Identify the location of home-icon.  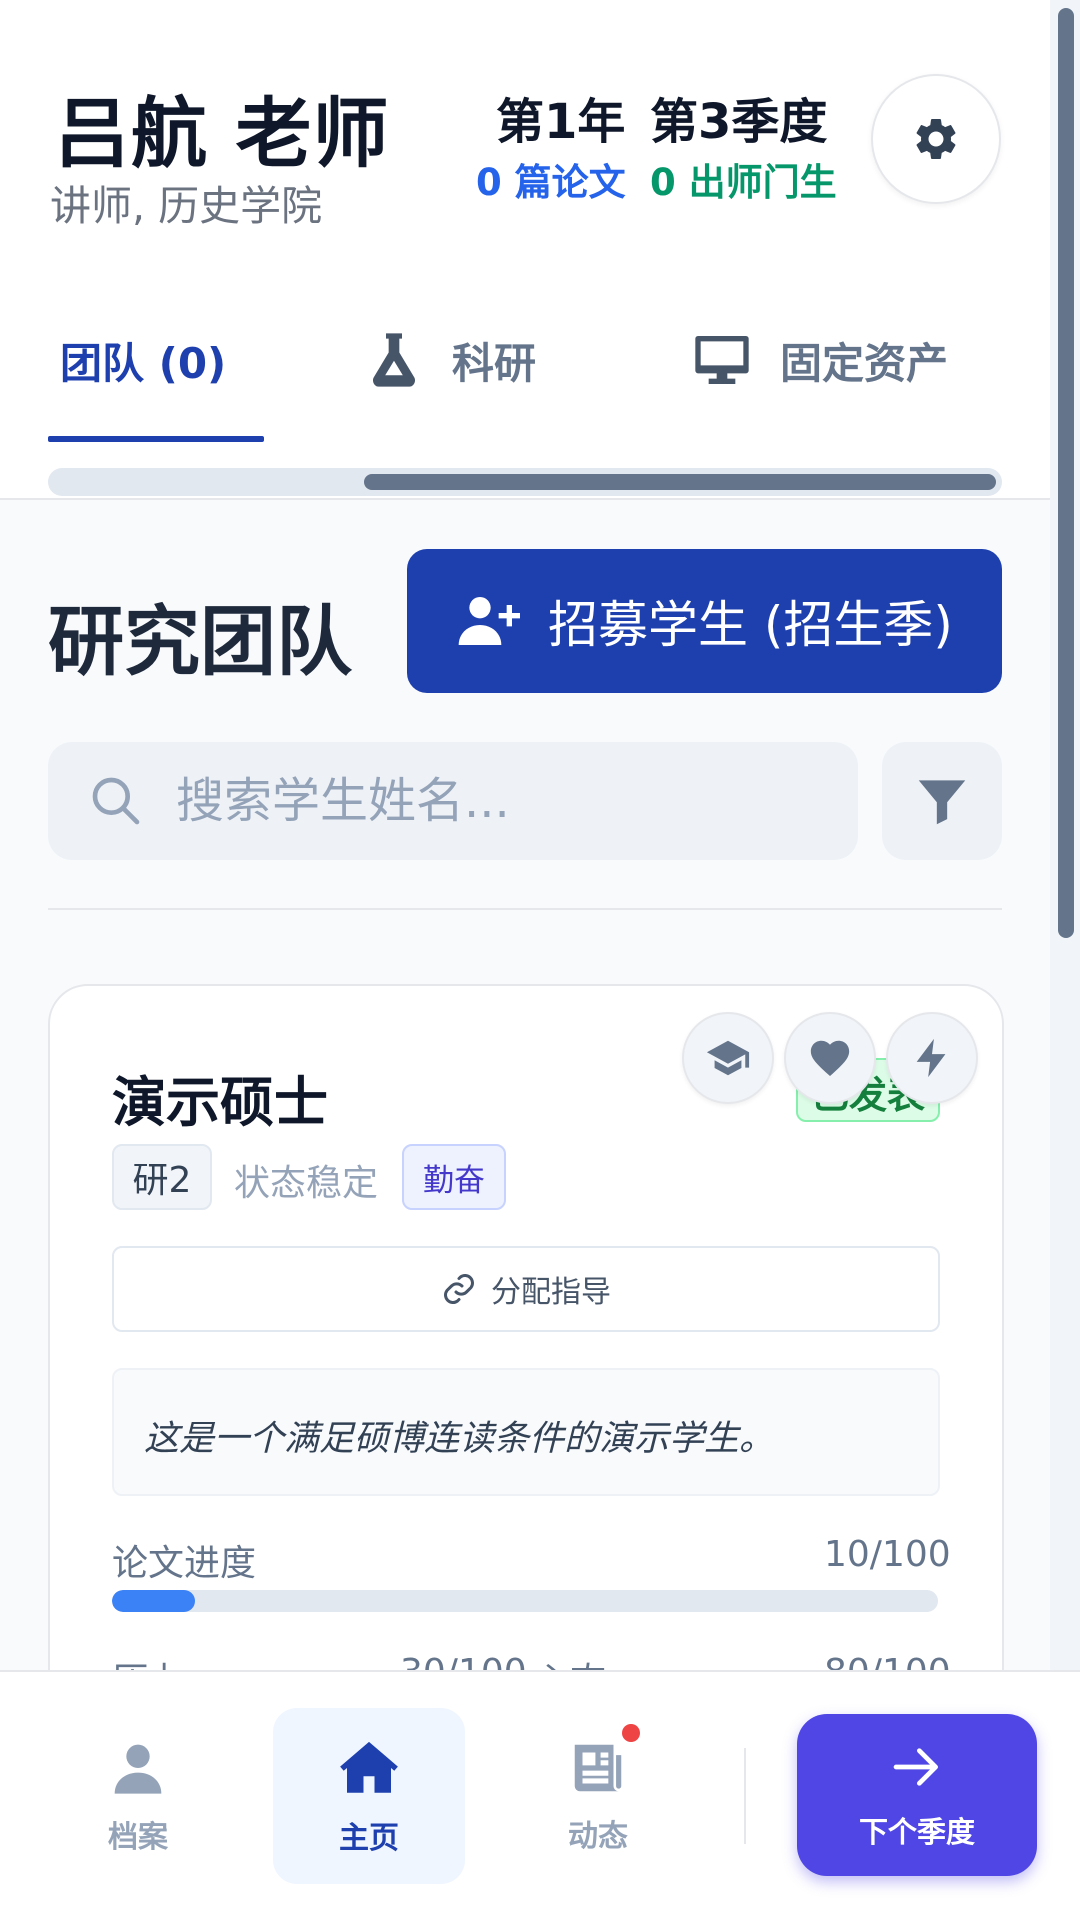
(369, 1767).